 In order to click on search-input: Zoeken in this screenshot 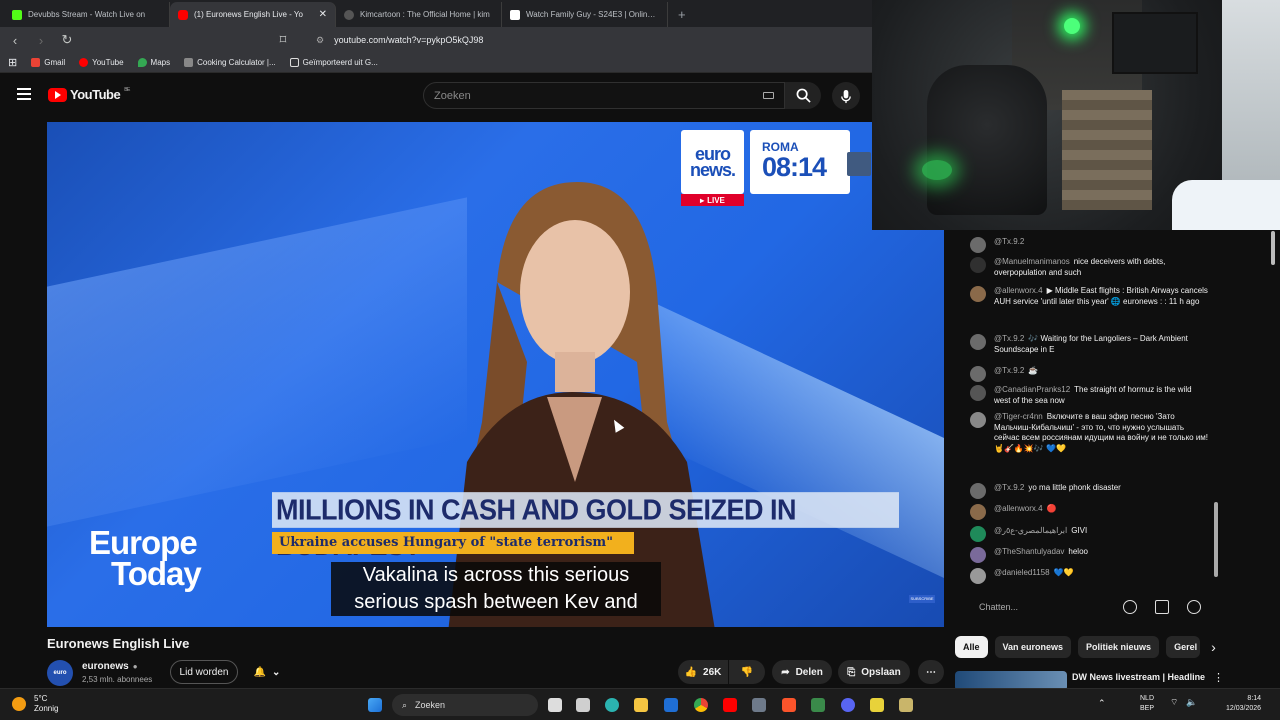, I will do `click(604, 95)`.